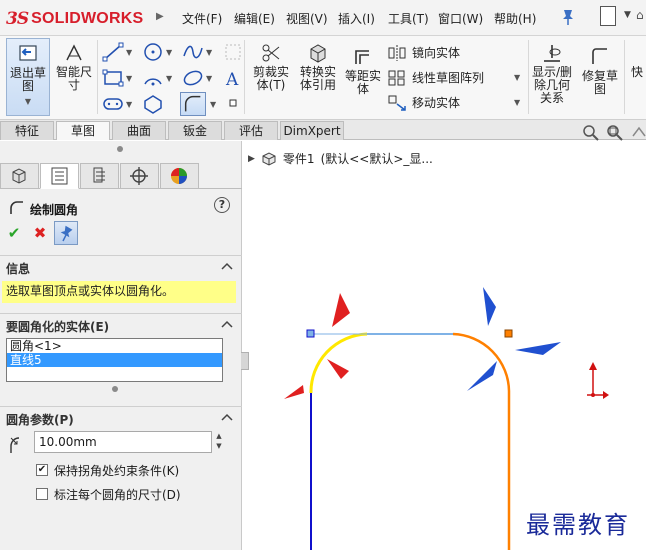  What do you see at coordinates (460, 18) in the screenshot?
I see `menu-window: 窗口(W)` at bounding box center [460, 18].